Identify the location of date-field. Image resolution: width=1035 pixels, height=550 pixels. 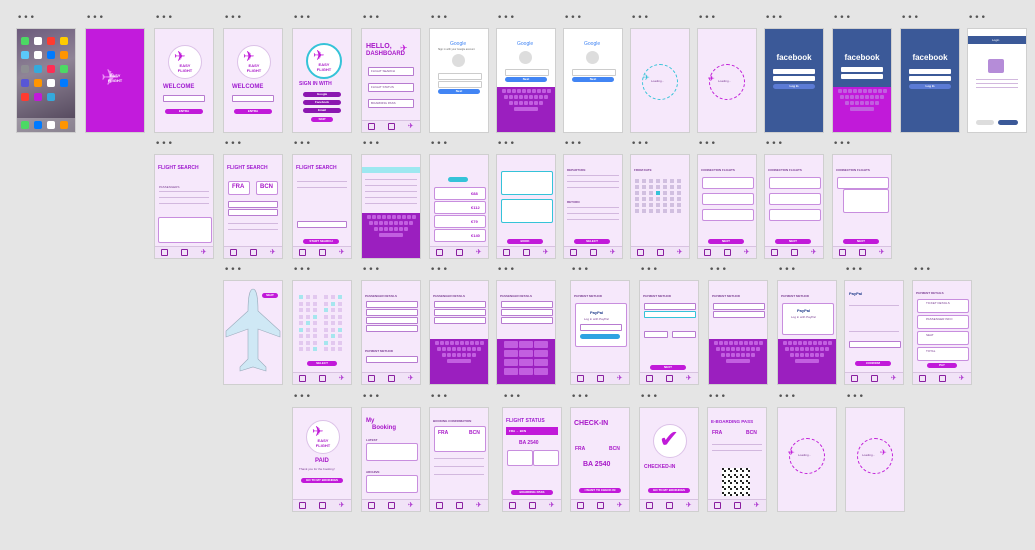
(253, 204).